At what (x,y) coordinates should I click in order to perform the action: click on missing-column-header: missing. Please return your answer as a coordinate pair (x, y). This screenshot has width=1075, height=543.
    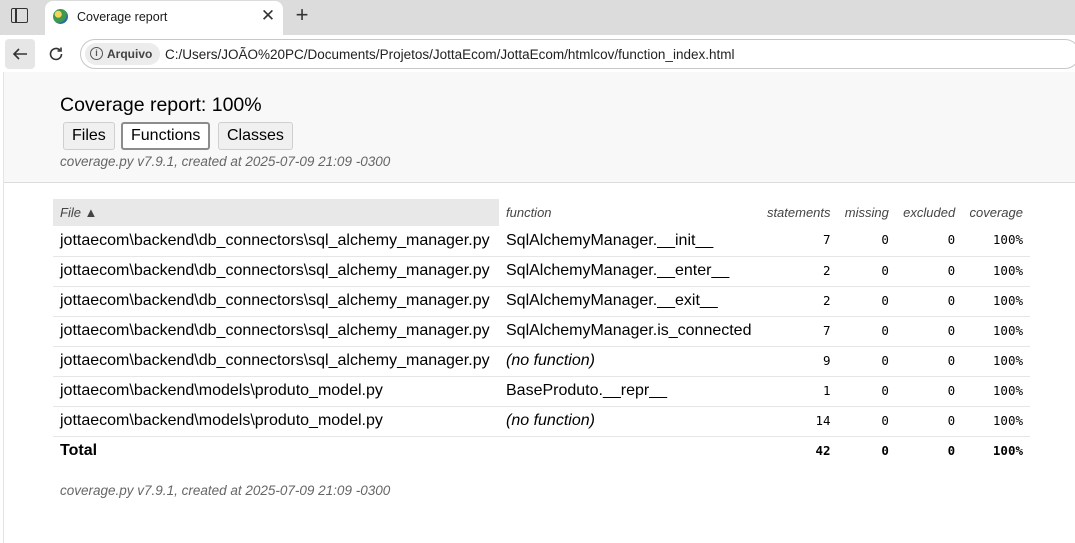
    Looking at the image, I should click on (867, 212).